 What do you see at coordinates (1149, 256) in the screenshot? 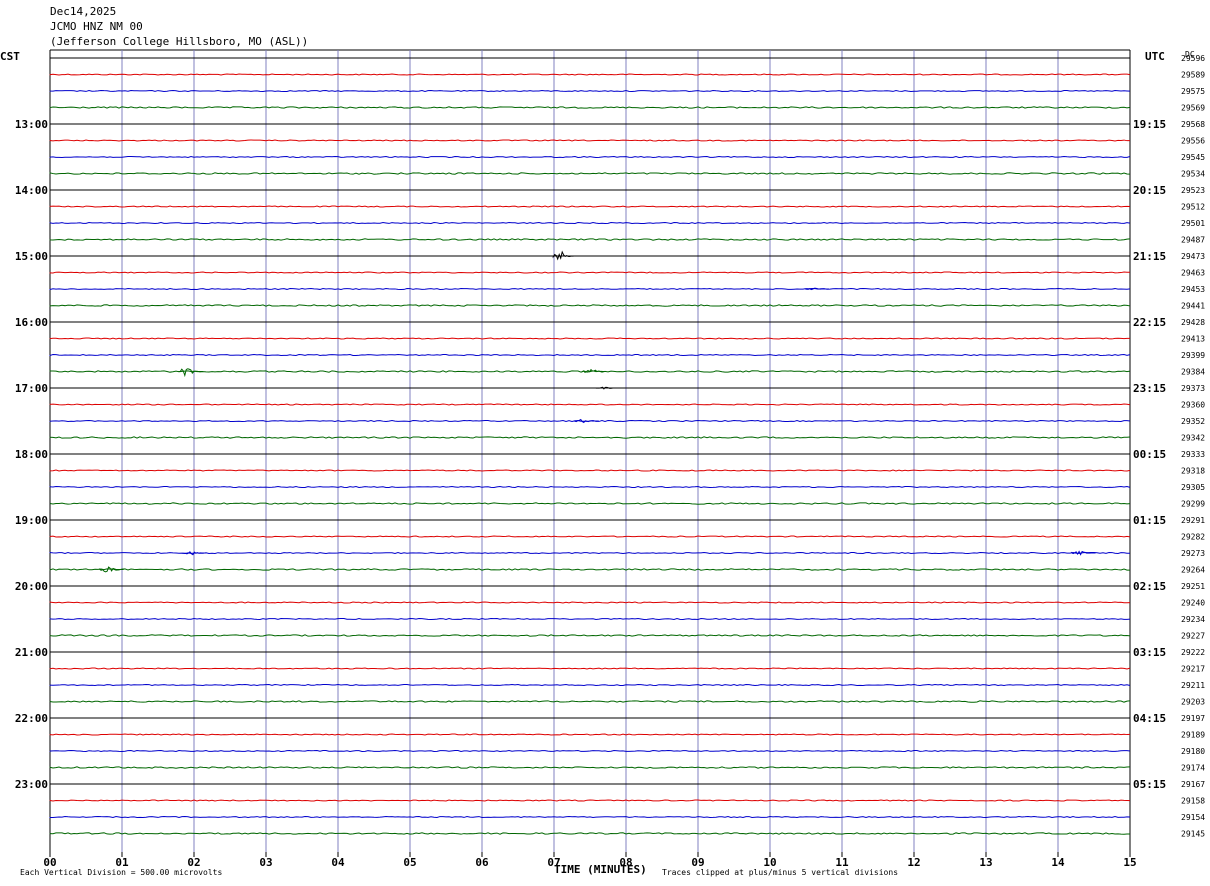
I see `utc-hour-label: 21:15` at bounding box center [1149, 256].